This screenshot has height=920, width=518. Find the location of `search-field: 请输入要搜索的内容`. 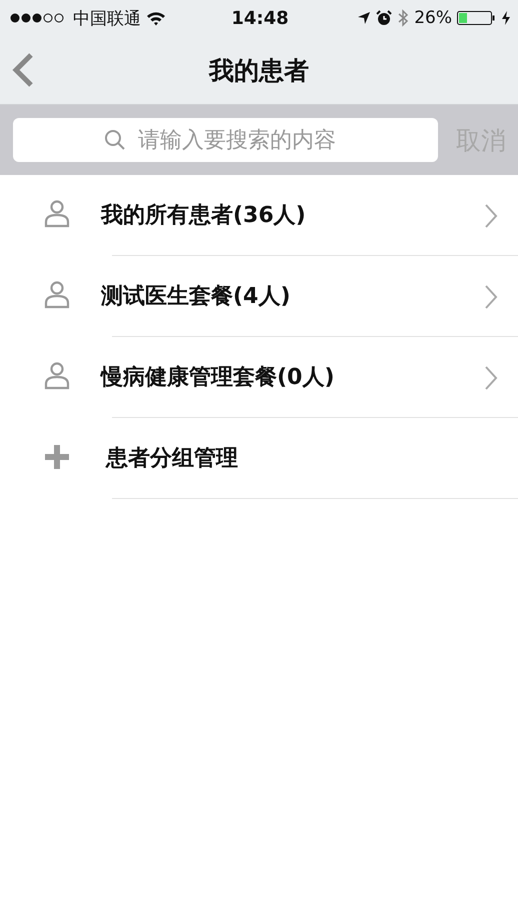

search-field: 请输入要搜索的内容 is located at coordinates (225, 140).